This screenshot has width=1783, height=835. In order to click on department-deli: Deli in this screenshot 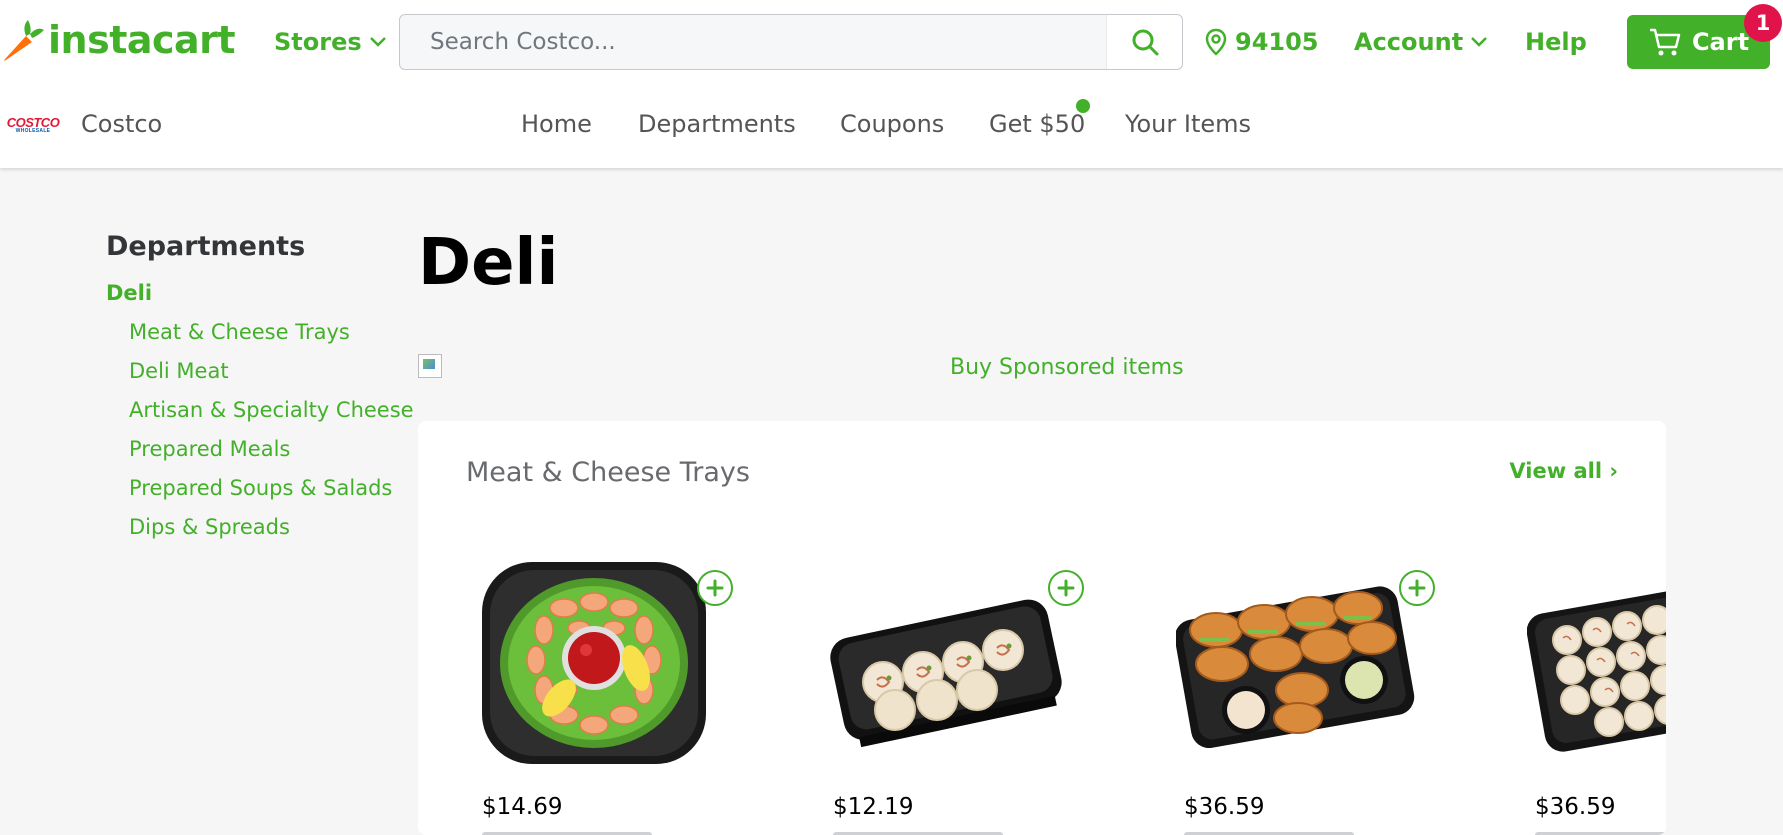, I will do `click(129, 293)`.